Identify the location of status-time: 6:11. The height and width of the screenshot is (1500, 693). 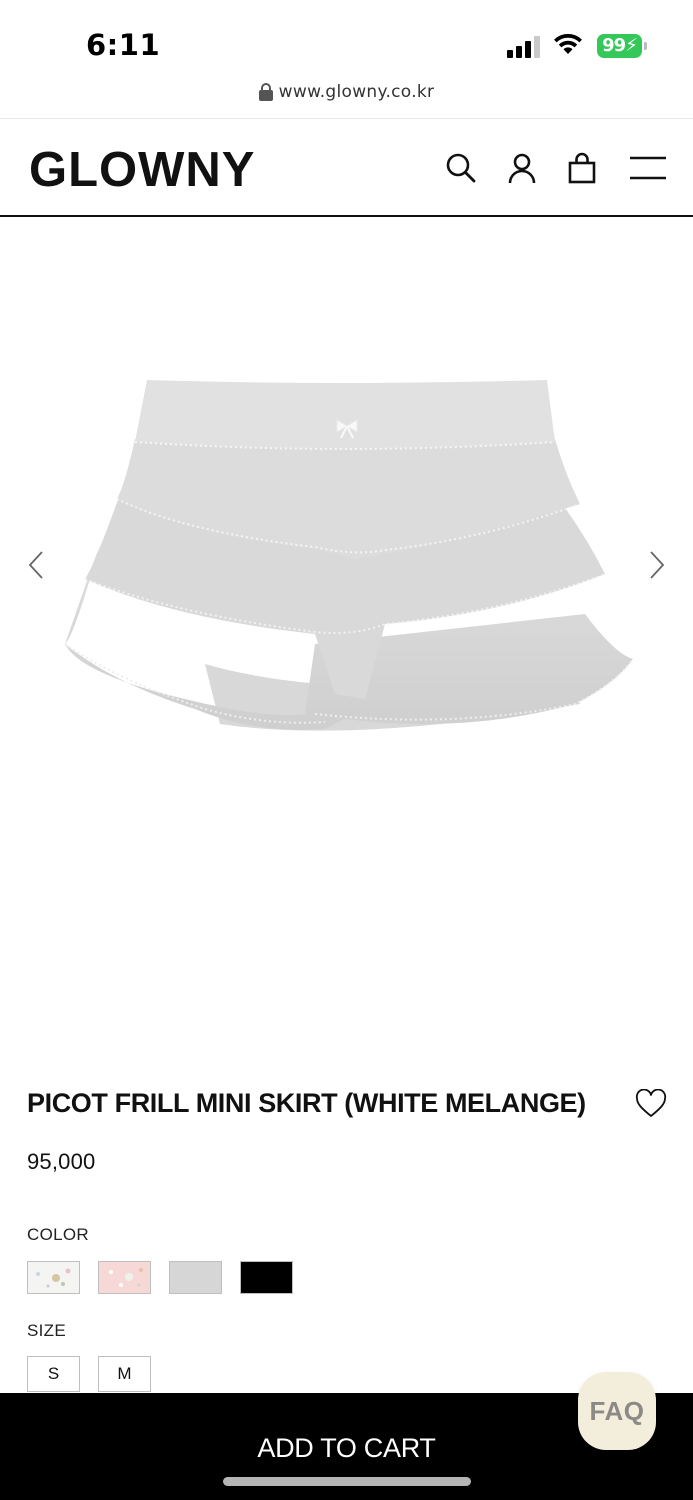
(123, 45).